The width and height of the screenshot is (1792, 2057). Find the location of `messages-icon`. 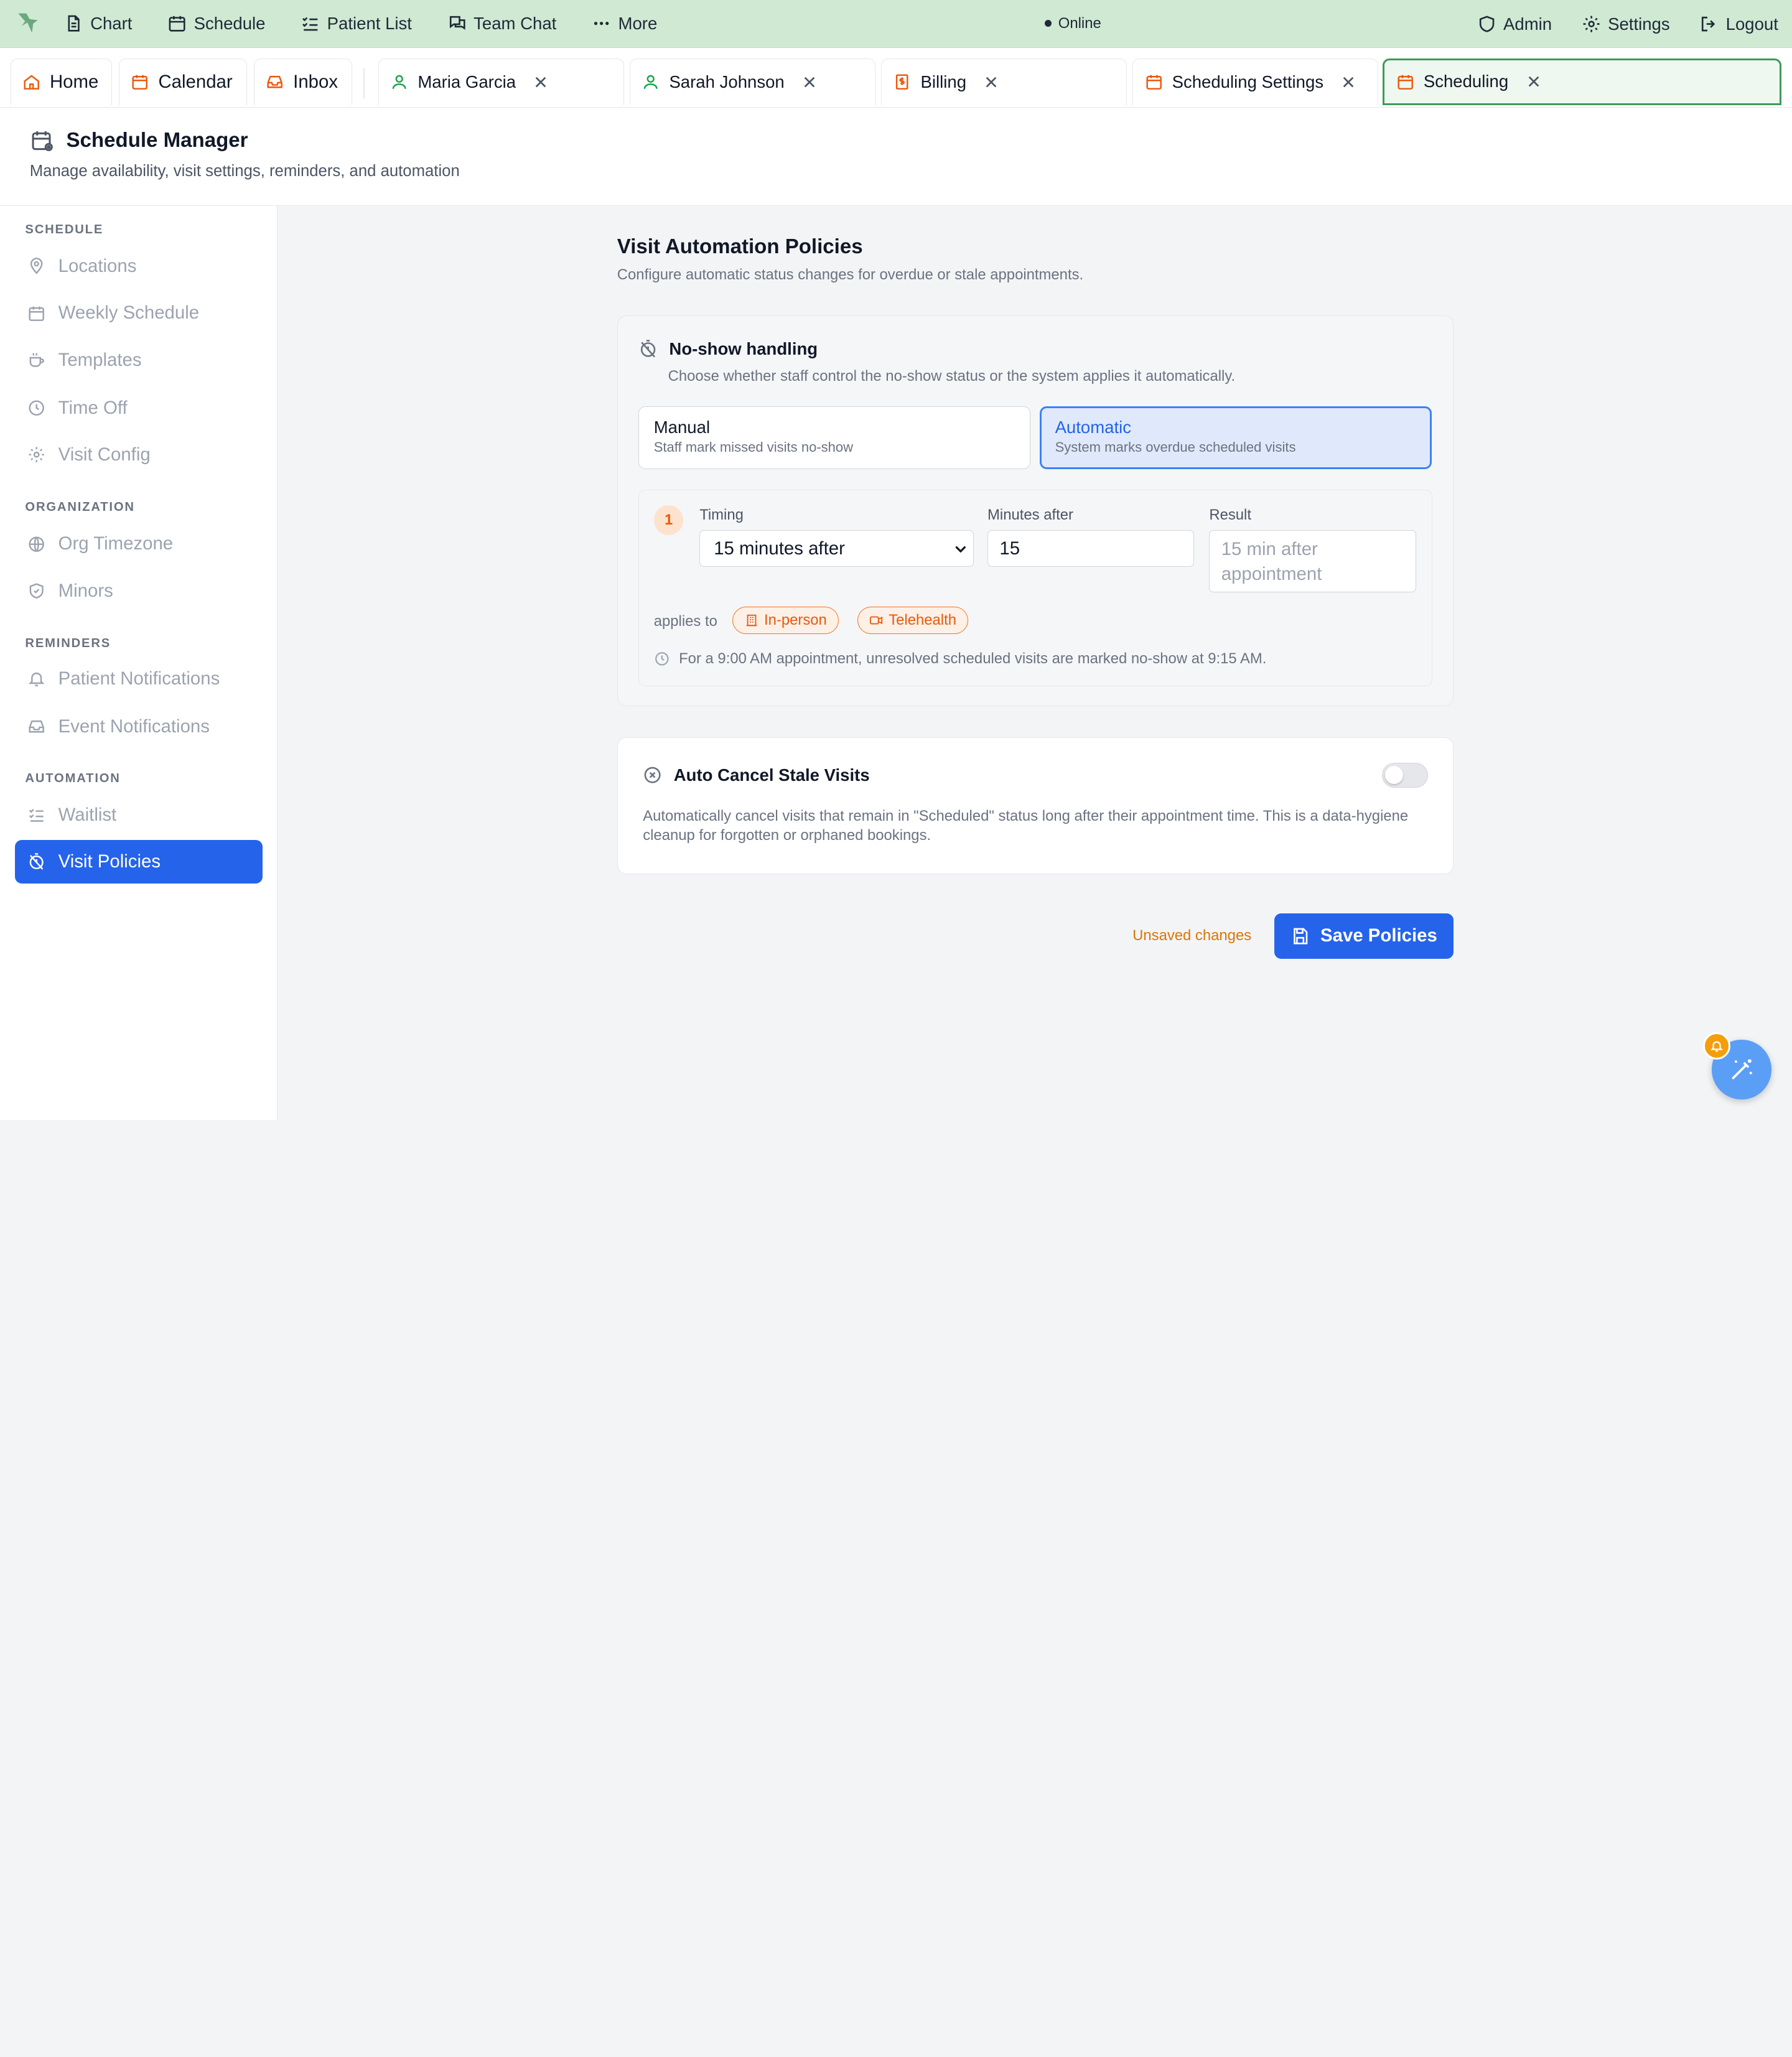

messages-icon is located at coordinates (457, 23).